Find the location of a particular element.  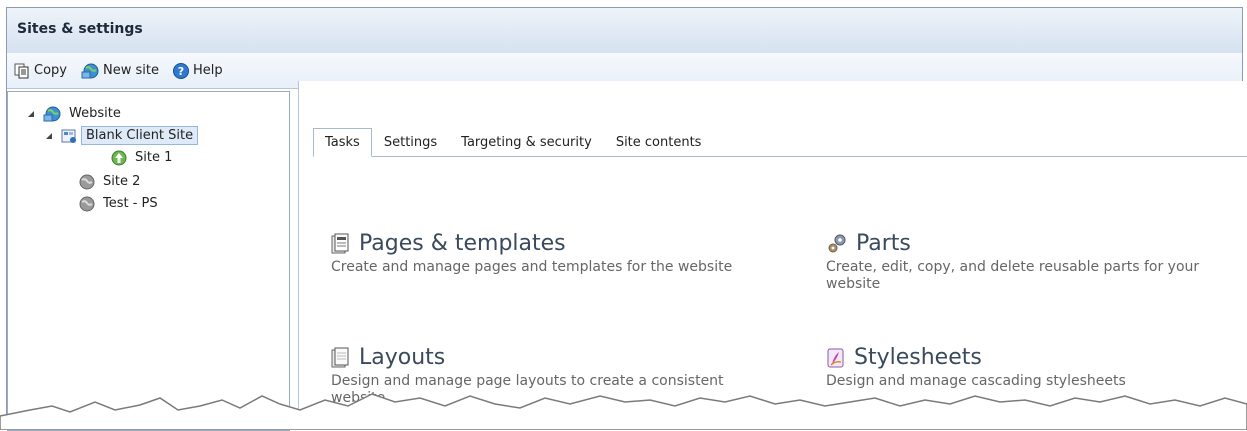

task-title: Layouts is located at coordinates (402, 357).